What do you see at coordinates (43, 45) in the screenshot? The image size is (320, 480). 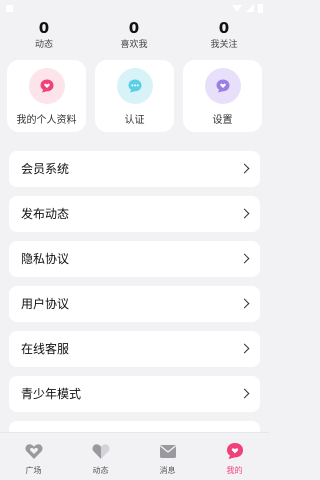 I see `stat-posts-label: 动态` at bounding box center [43, 45].